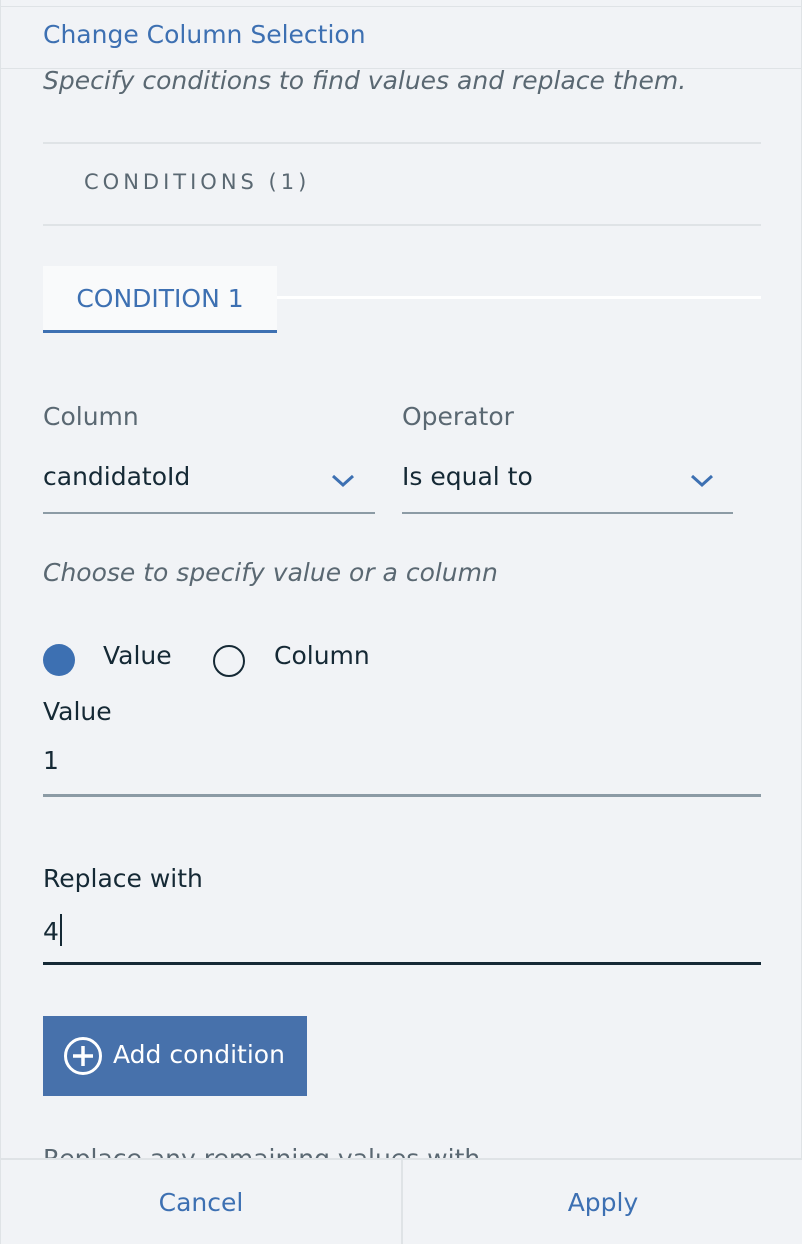 The height and width of the screenshot is (1244, 802). Describe the element at coordinates (77, 711) in the screenshot. I see `value-label: Value` at that location.